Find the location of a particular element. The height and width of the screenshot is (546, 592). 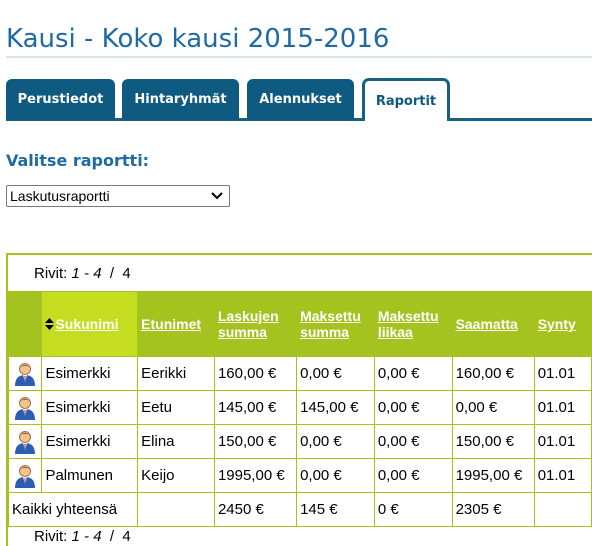

tab-alennukset: Alennukset is located at coordinates (300, 99).